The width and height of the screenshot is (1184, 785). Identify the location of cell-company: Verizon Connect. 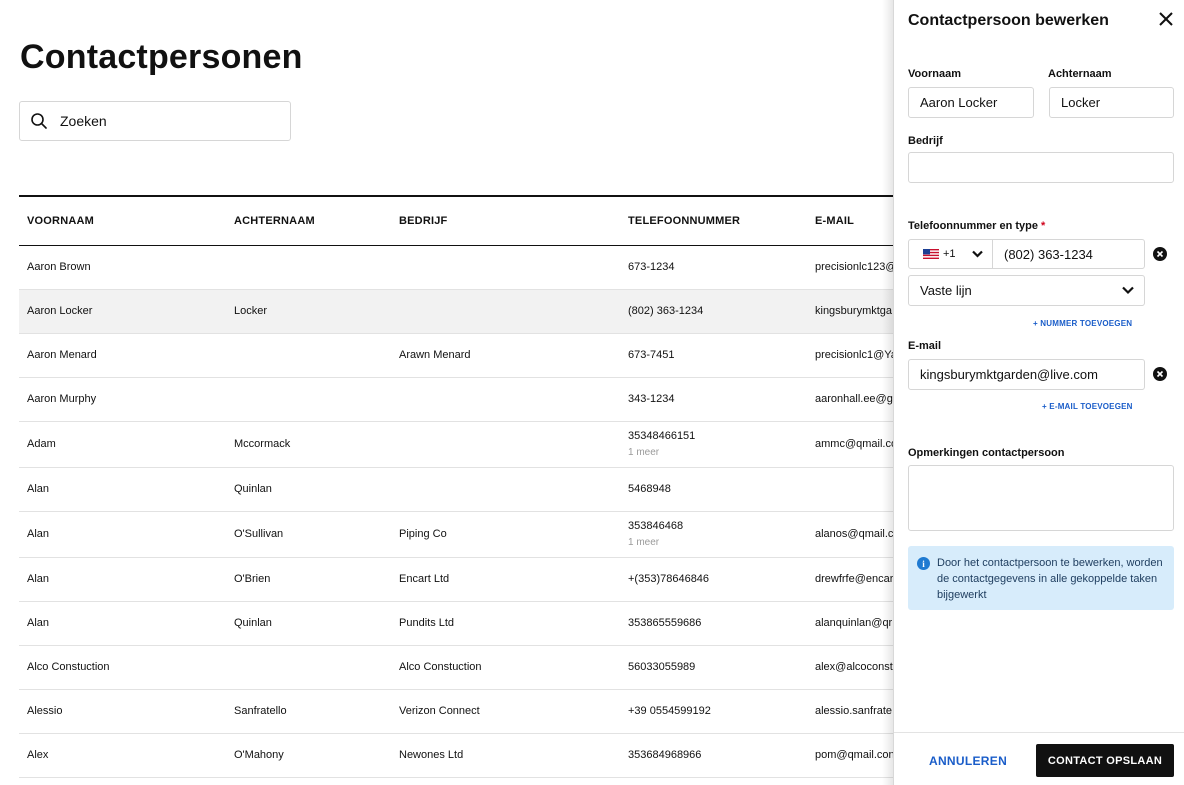
(439, 711).